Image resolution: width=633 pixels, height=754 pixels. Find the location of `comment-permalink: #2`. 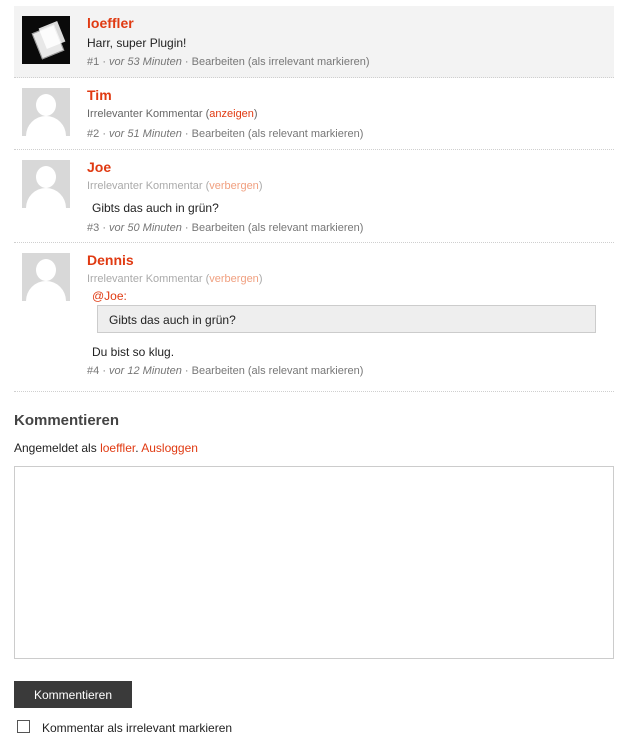

comment-permalink: #2 is located at coordinates (93, 134).